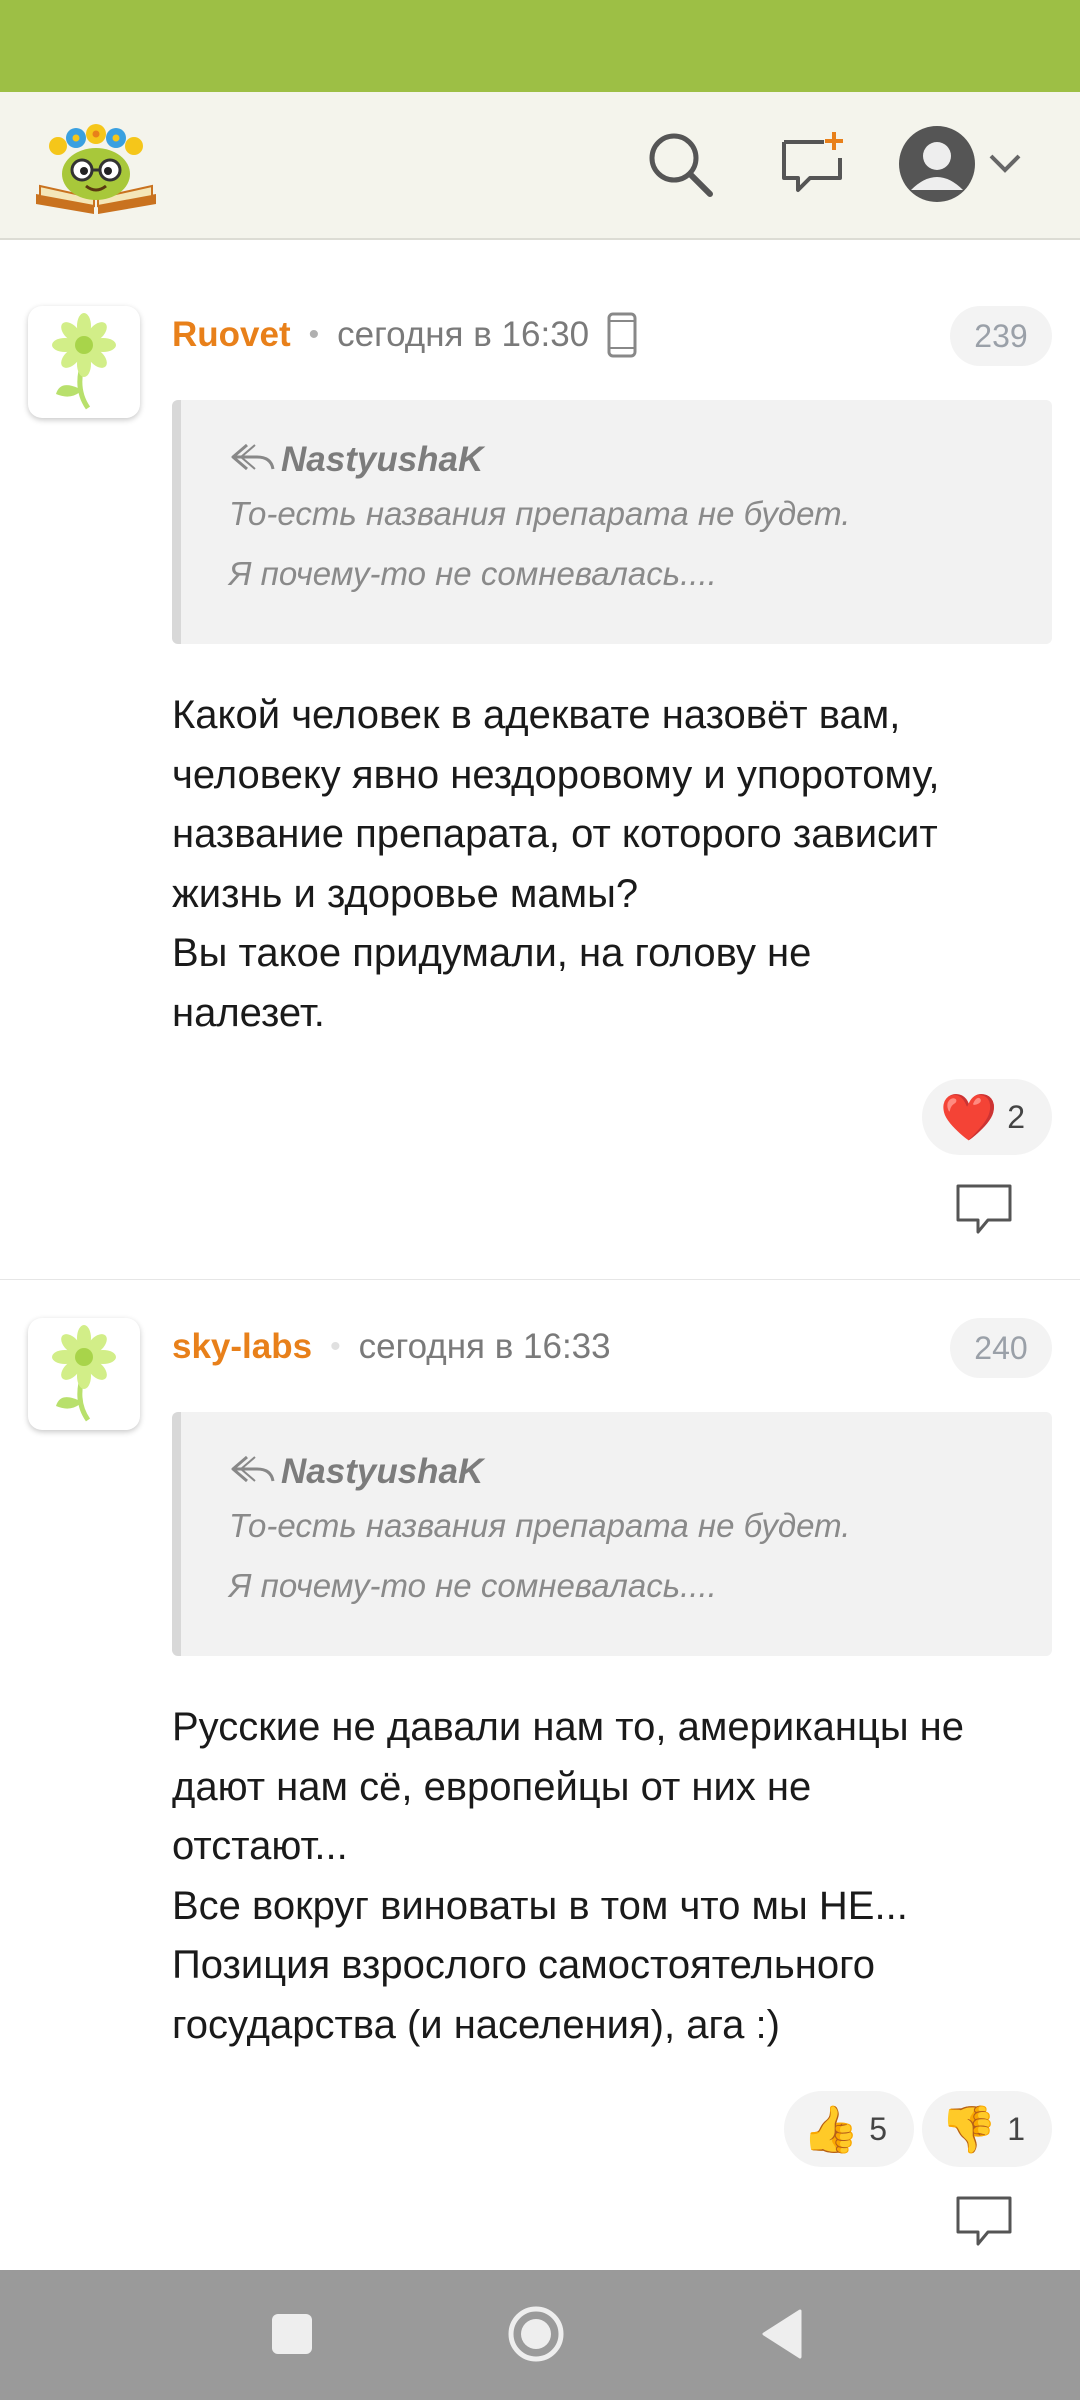 The image size is (1080, 2400). Describe the element at coordinates (878, 2128) in the screenshot. I see `reaction-count: 5` at that location.